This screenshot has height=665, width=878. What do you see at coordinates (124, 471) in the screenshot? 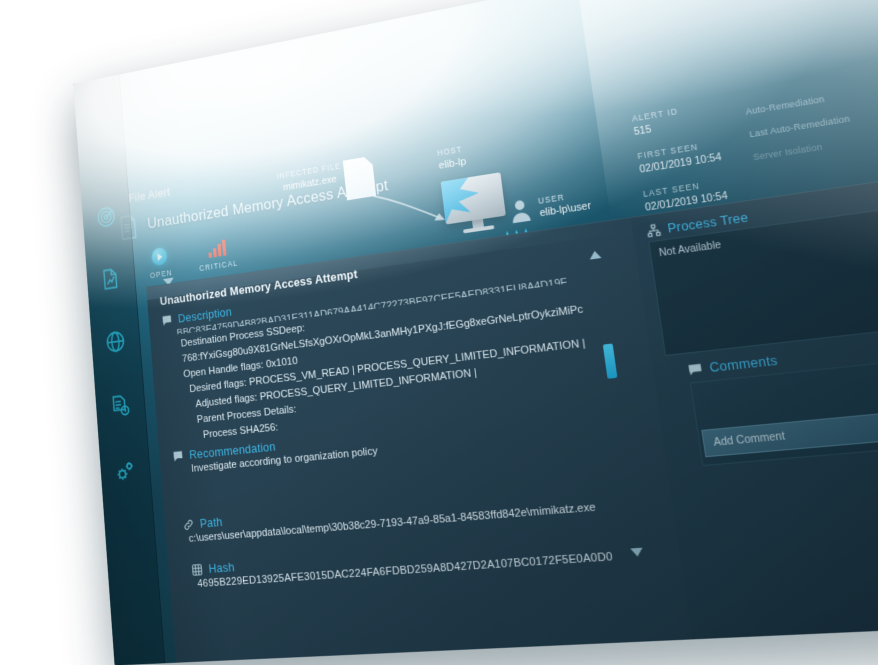
I see `gears-icon` at bounding box center [124, 471].